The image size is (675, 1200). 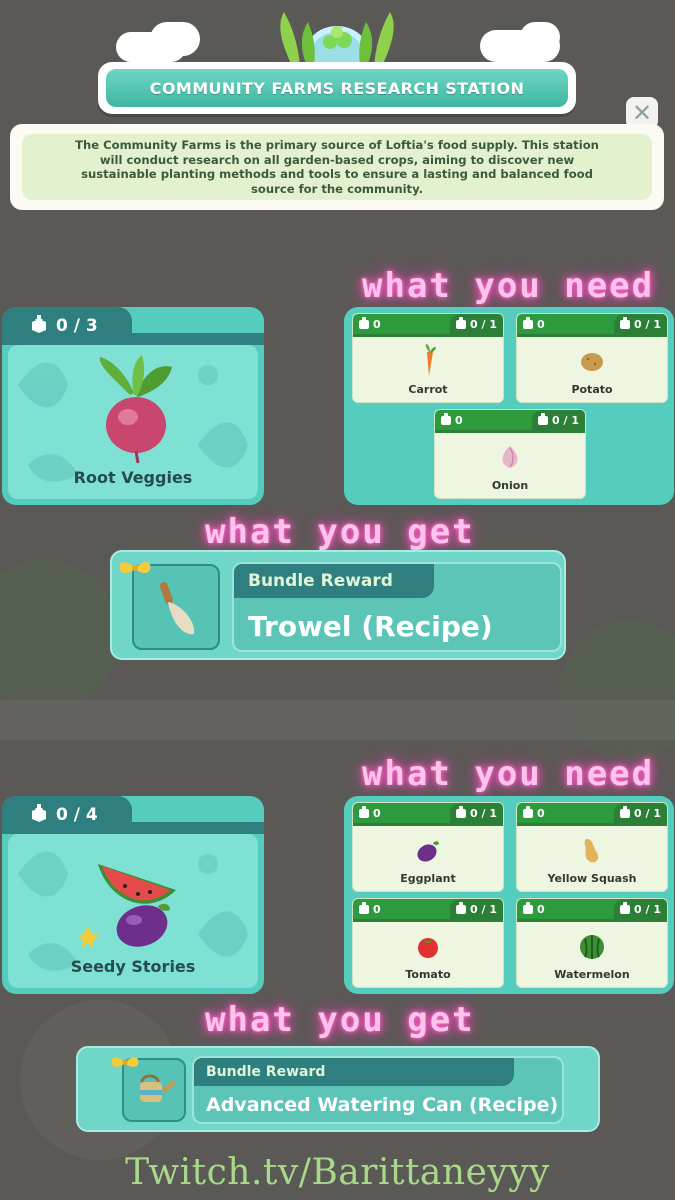 What do you see at coordinates (133, 899) in the screenshot?
I see `watermelon-eggplant-icon` at bounding box center [133, 899].